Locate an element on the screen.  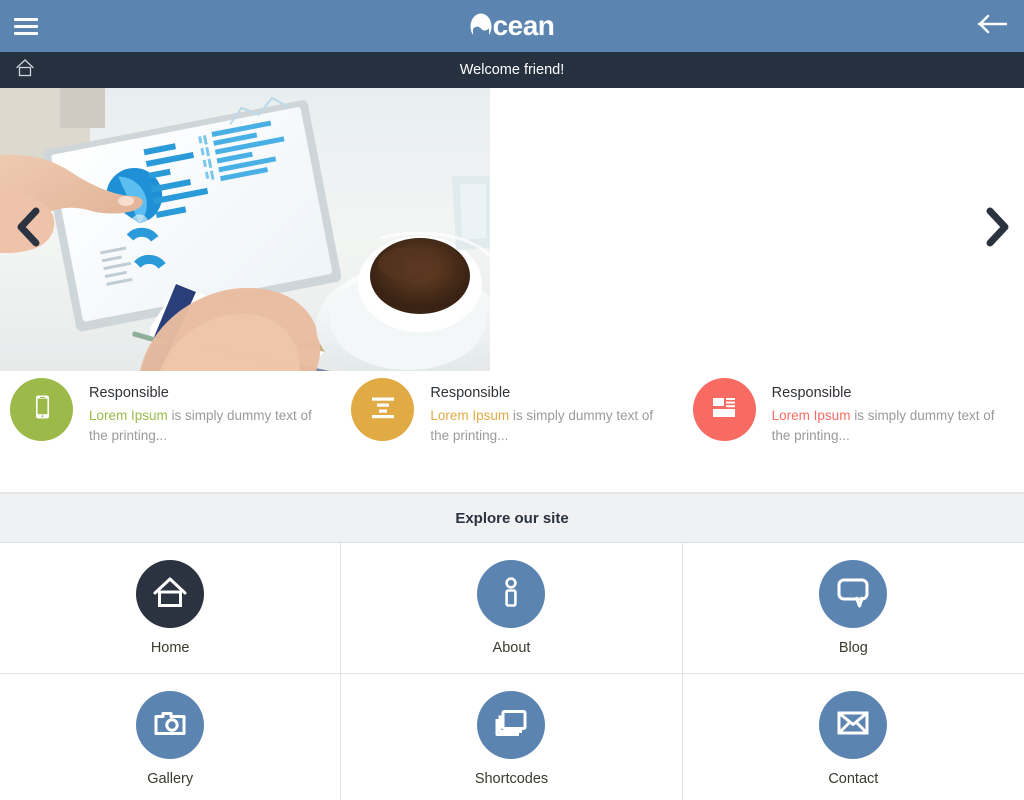
windows-stack-icon is located at coordinates (511, 725).